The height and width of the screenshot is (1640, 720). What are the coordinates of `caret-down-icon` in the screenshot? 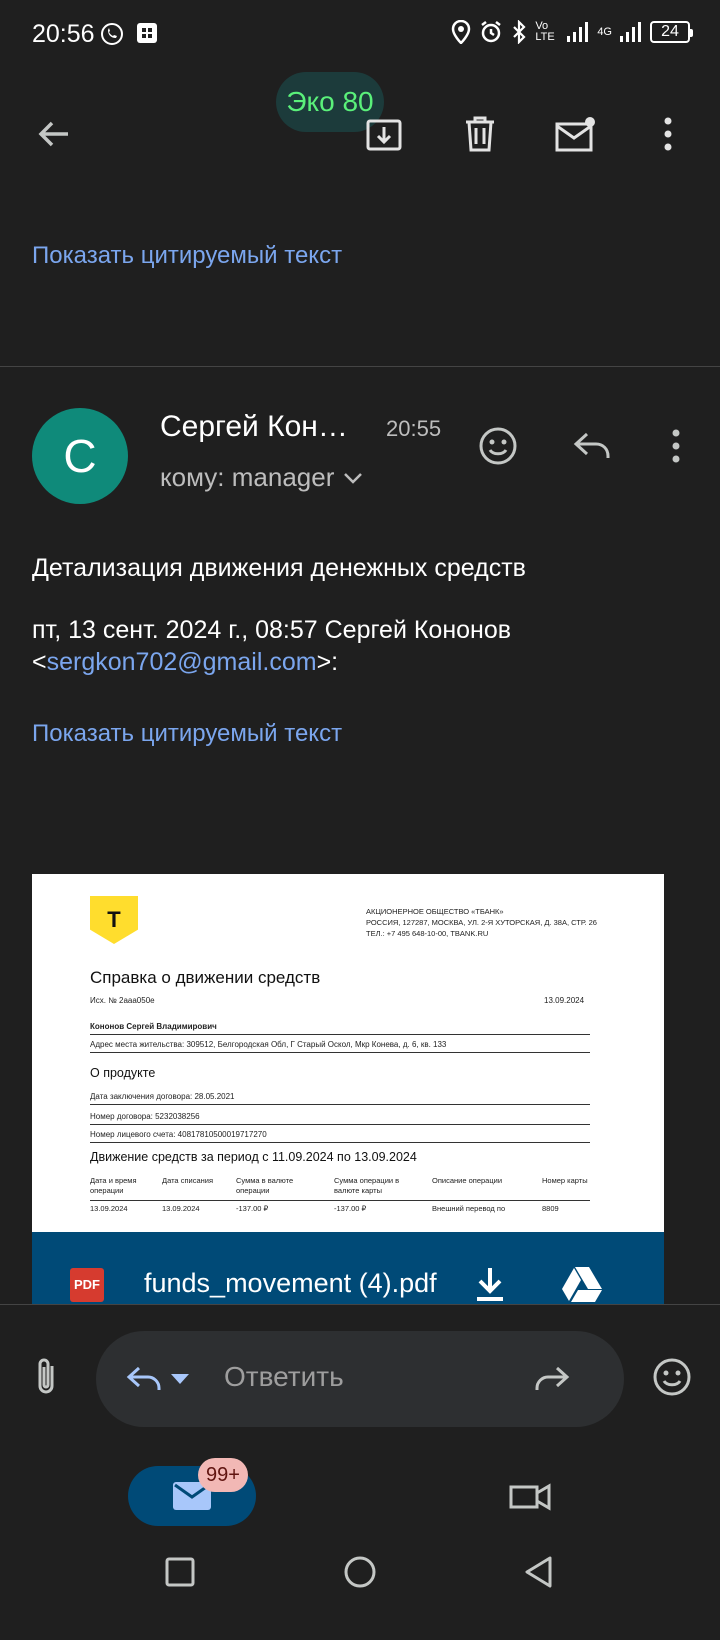 It's located at (180, 1379).